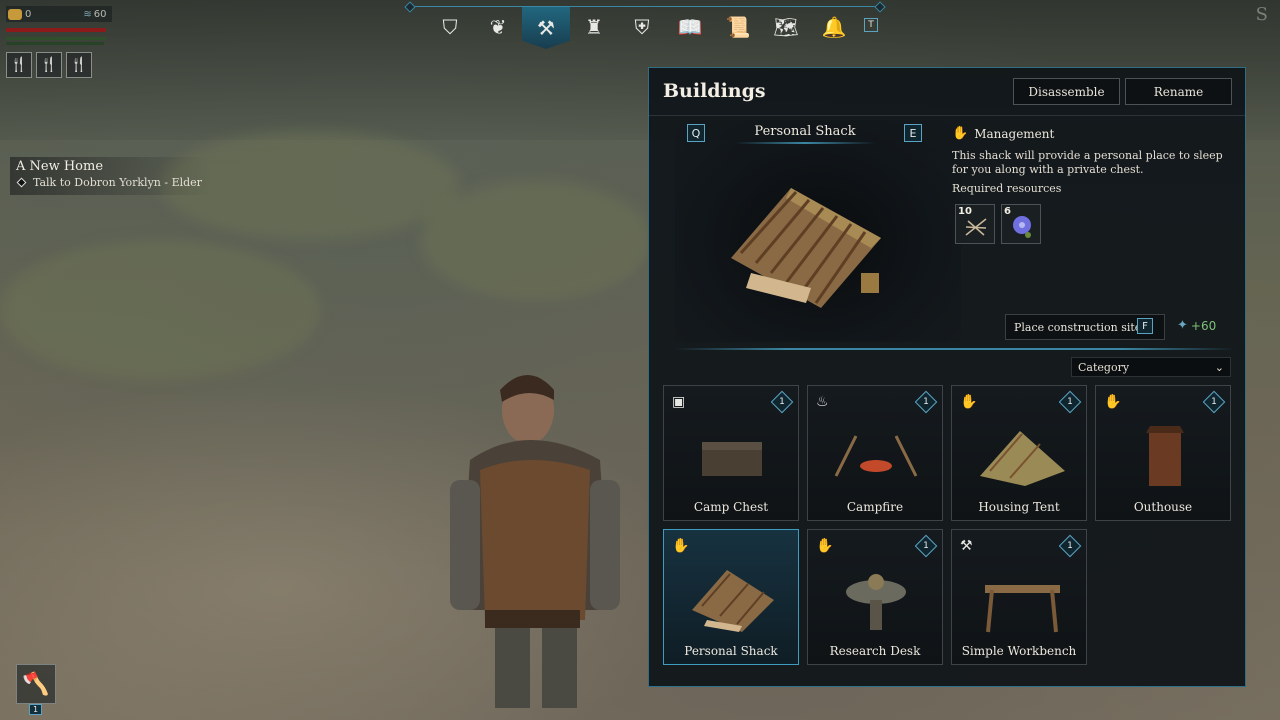  What do you see at coordinates (1019, 651) in the screenshot?
I see `building-card-label: Simple Workbench` at bounding box center [1019, 651].